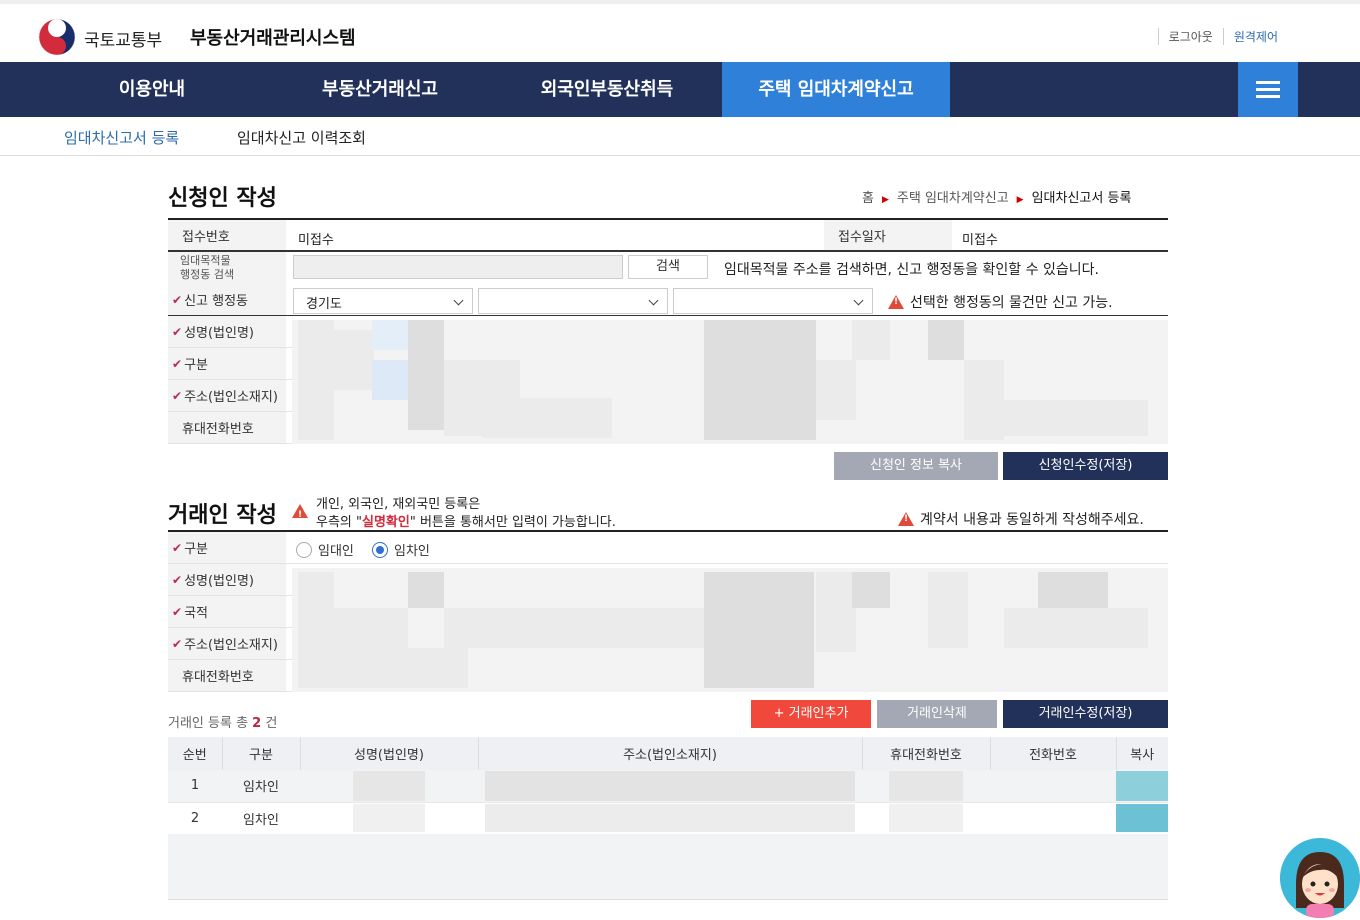 The height and width of the screenshot is (920, 1360). What do you see at coordinates (380, 89) in the screenshot?
I see `nav-real-estate-report: 부동산거래신고` at bounding box center [380, 89].